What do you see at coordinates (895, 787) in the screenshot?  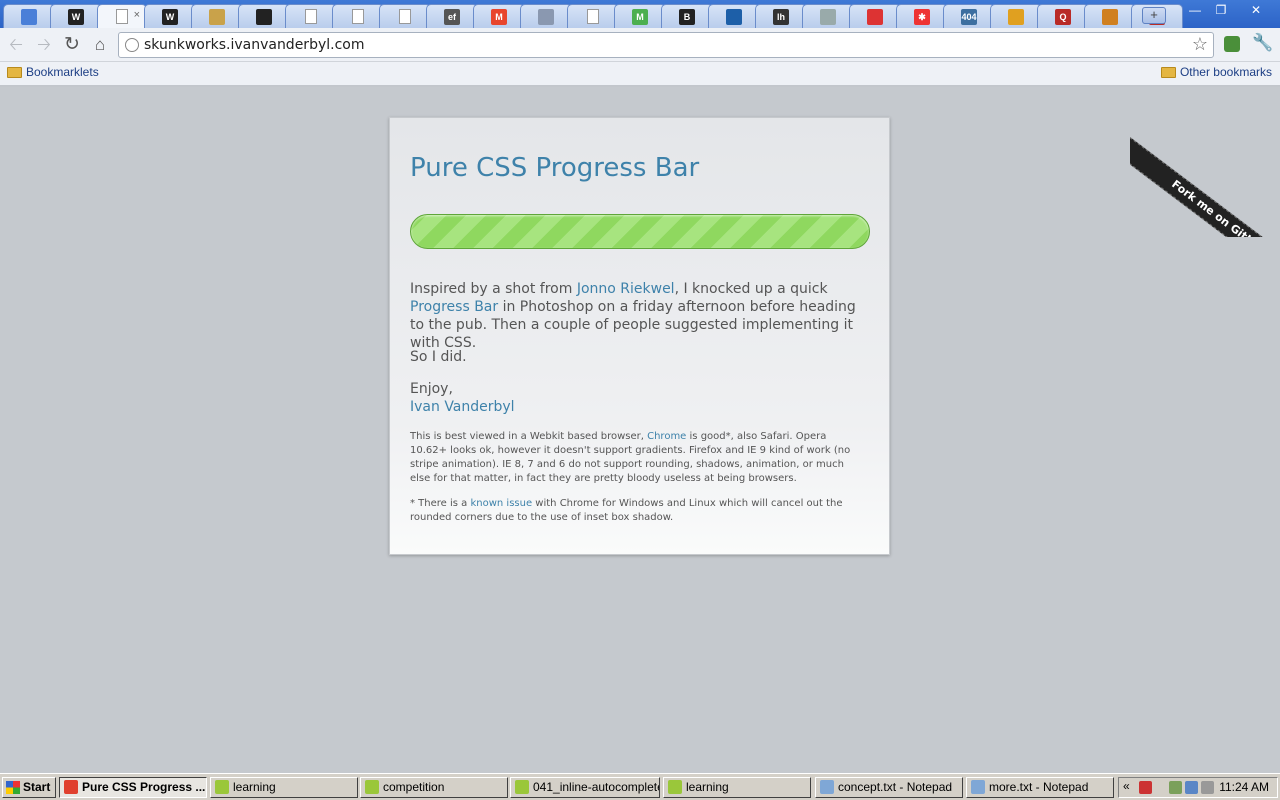 I see `taskbar-button-label: concept.txt - Notepad` at bounding box center [895, 787].